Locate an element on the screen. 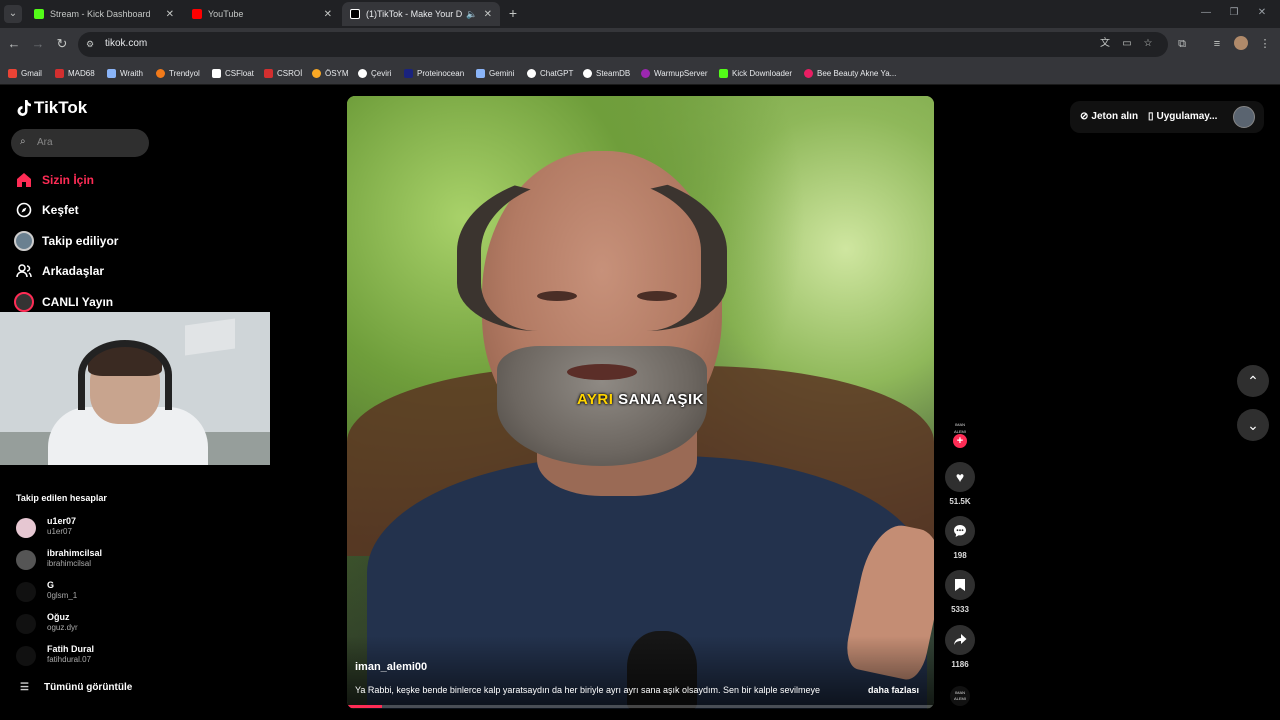  home-icon is located at coordinates (24, 180).